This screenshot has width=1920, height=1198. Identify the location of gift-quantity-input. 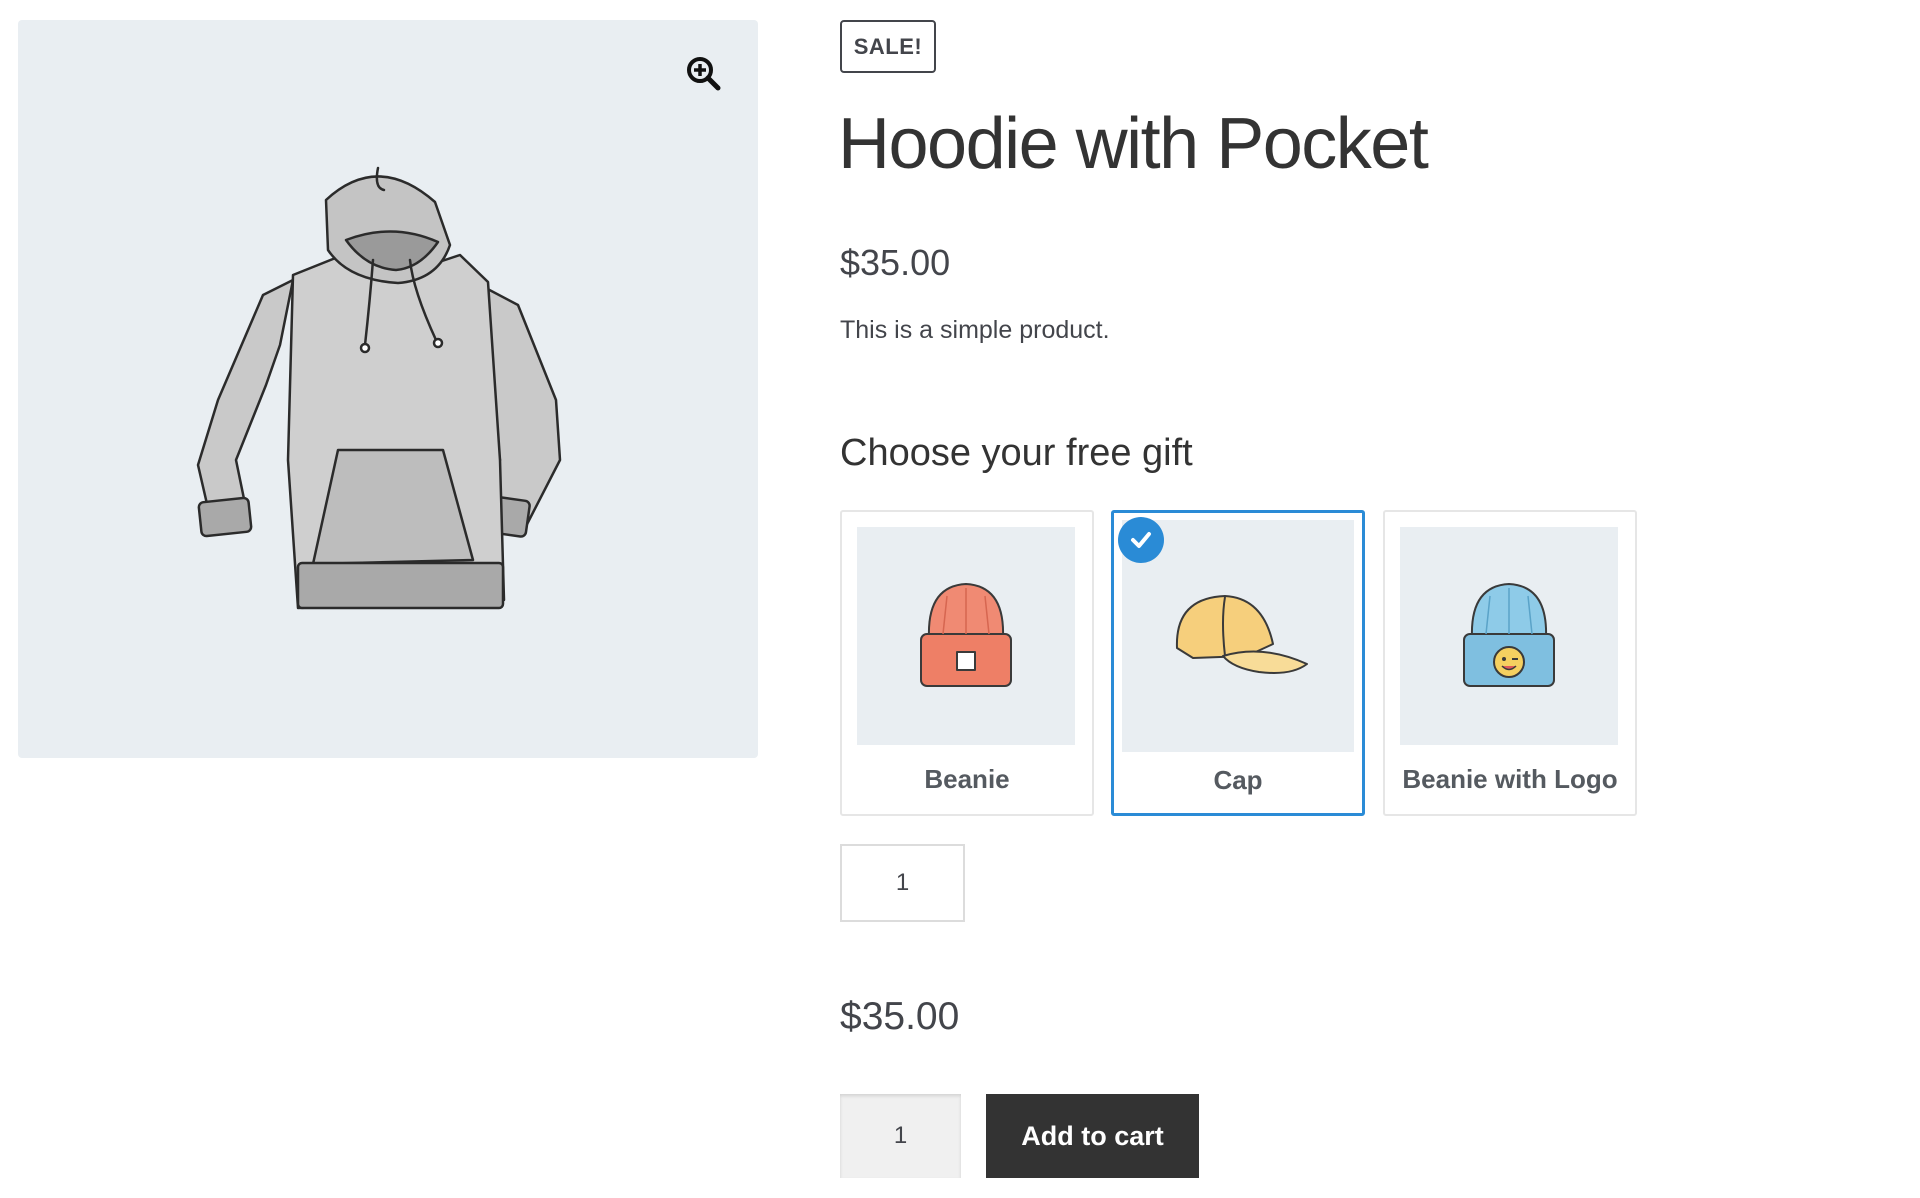
(902, 883).